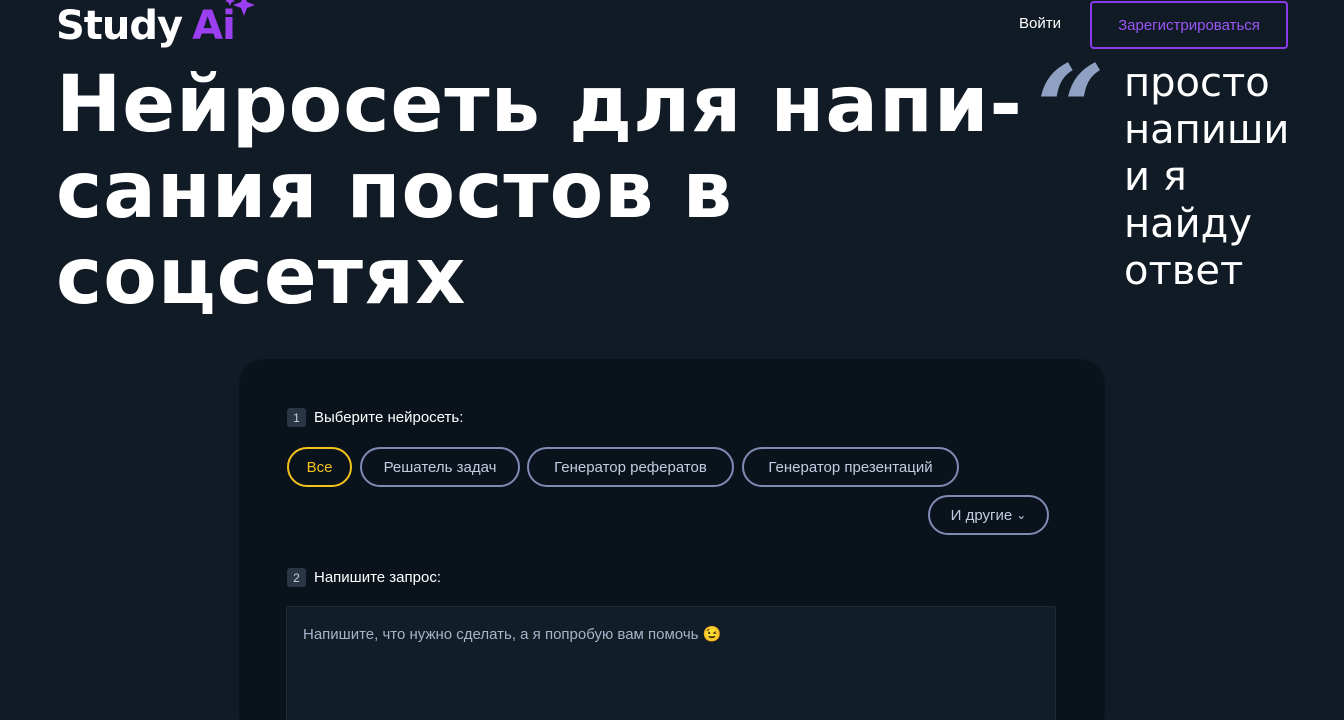 The image size is (1344, 720). What do you see at coordinates (850, 467) in the screenshot?
I see `chip-presentation-generator: Генератор презентаций` at bounding box center [850, 467].